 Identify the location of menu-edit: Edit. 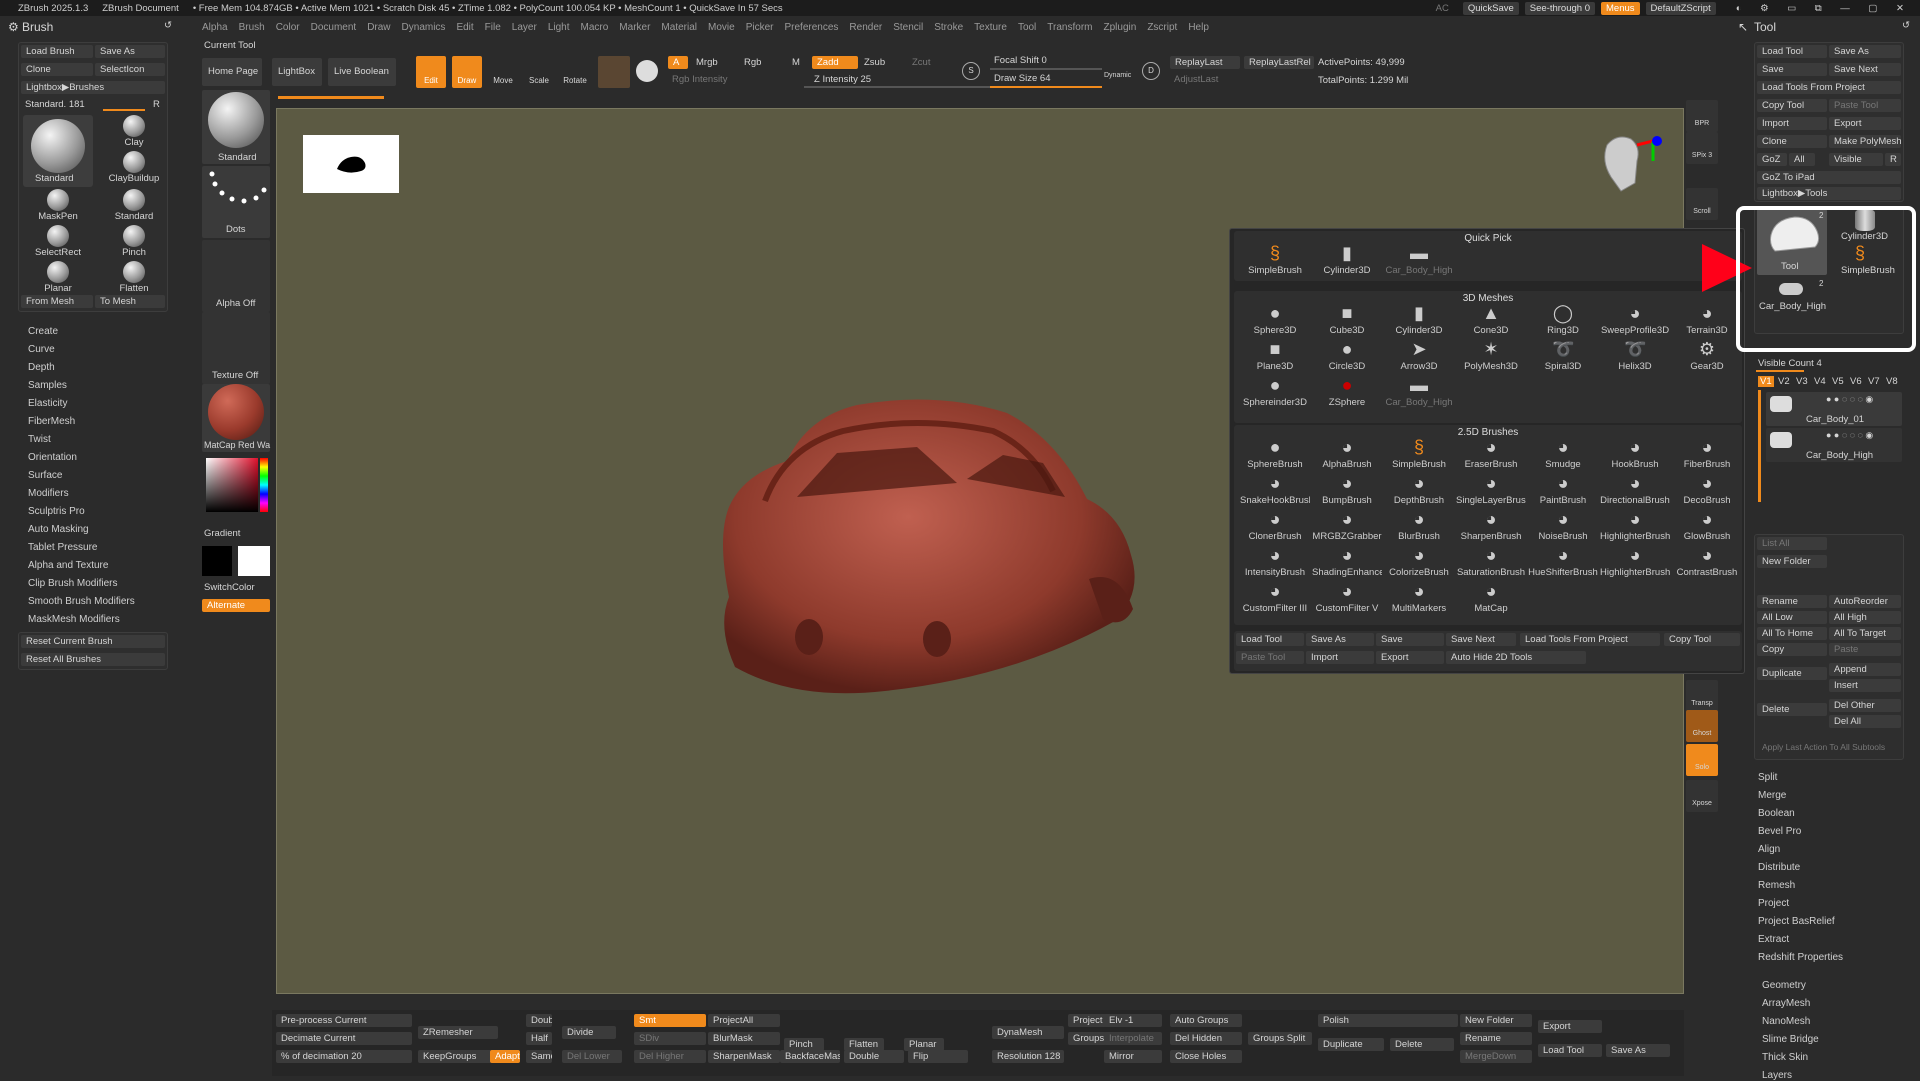
(464, 27).